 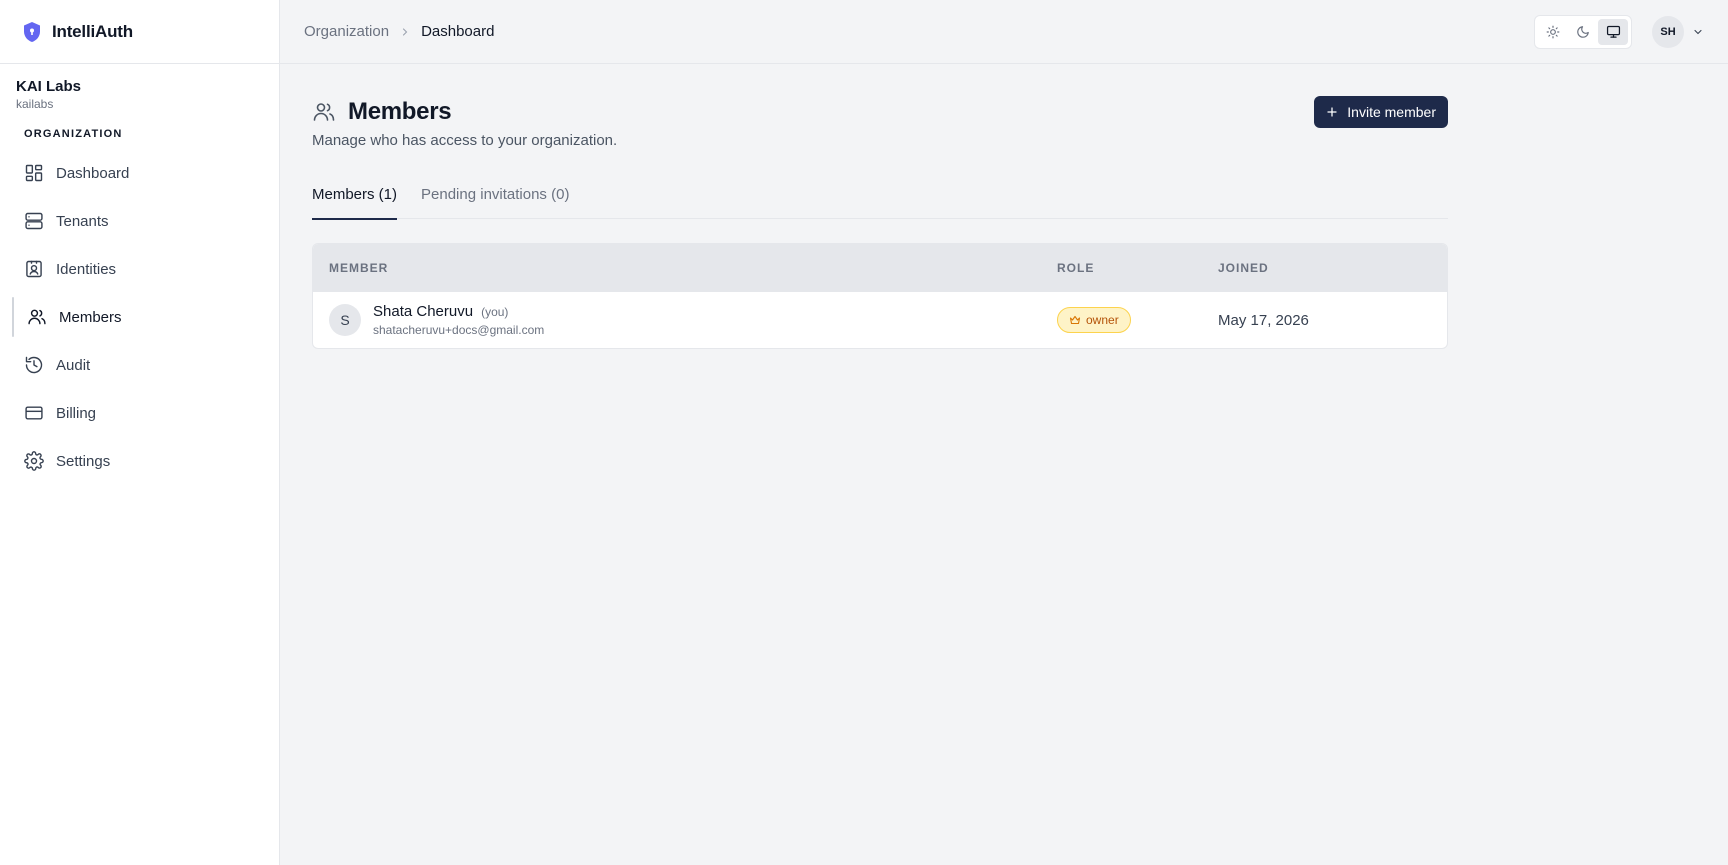 What do you see at coordinates (139, 32) in the screenshot?
I see `brand: IntelliAuth` at bounding box center [139, 32].